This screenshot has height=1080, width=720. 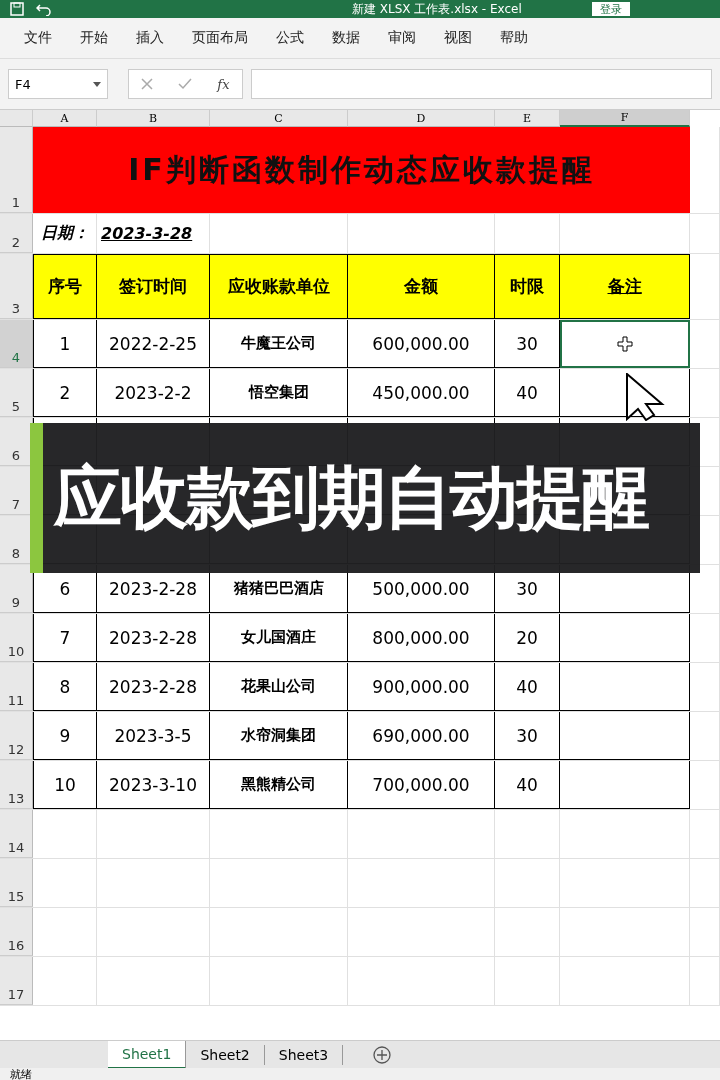 What do you see at coordinates (421, 286) in the screenshot?
I see `column-heading: 金额` at bounding box center [421, 286].